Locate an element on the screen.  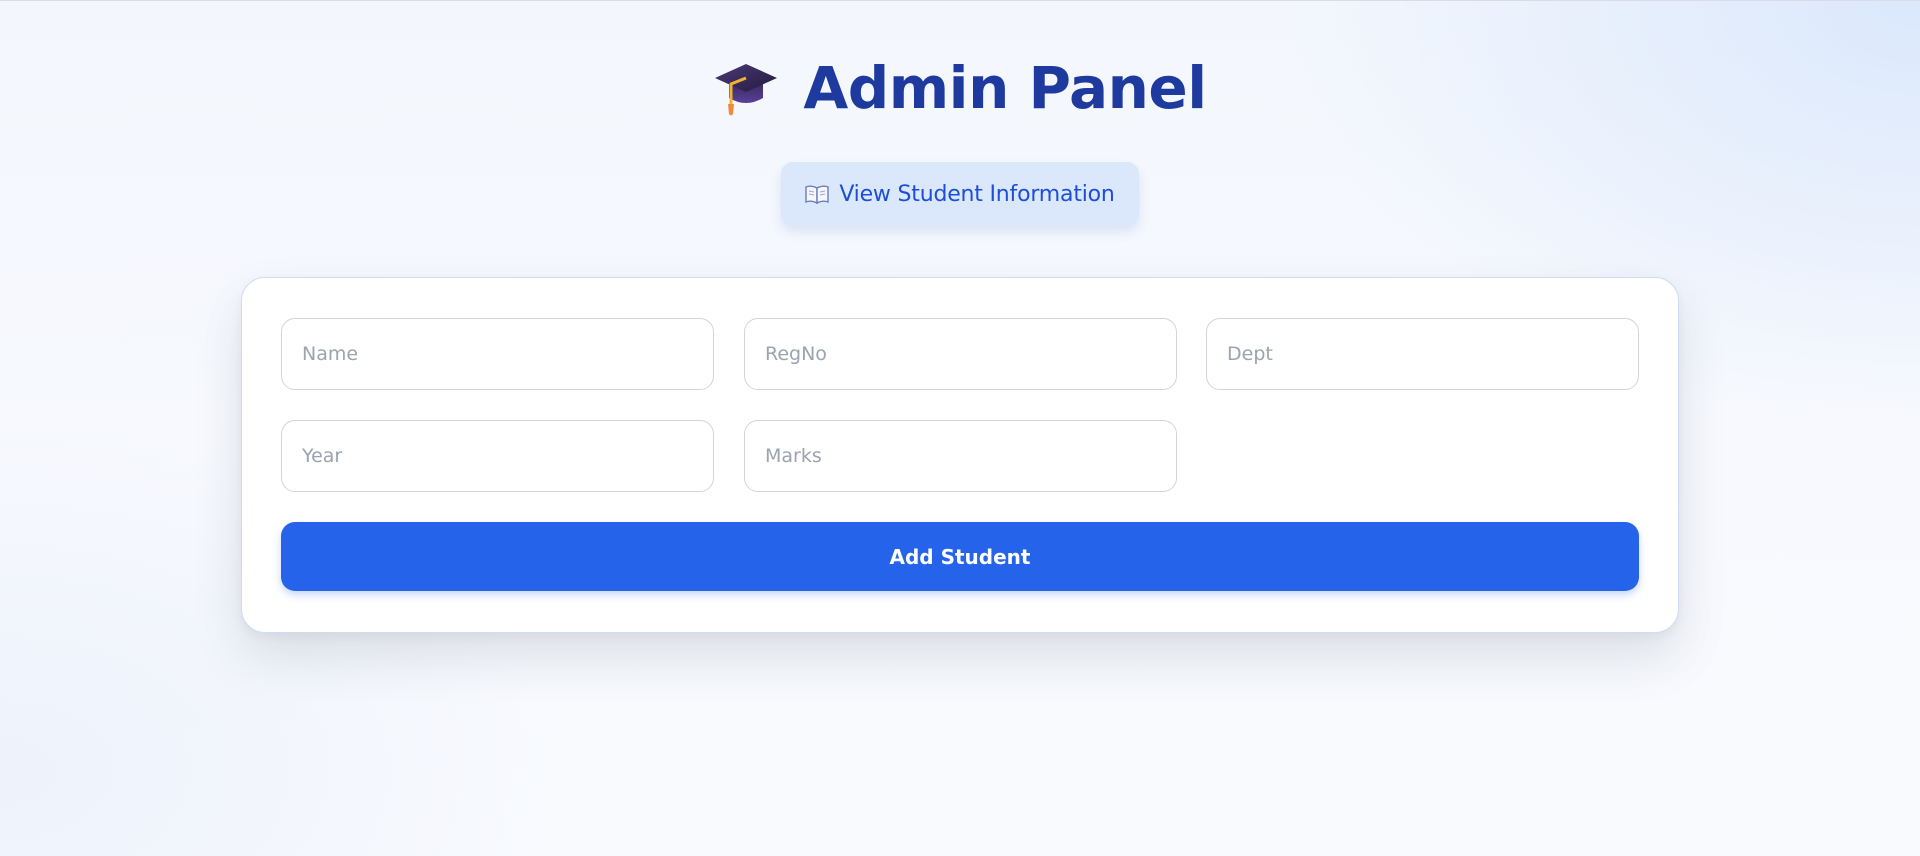
add-student-button: Add Student is located at coordinates (960, 556).